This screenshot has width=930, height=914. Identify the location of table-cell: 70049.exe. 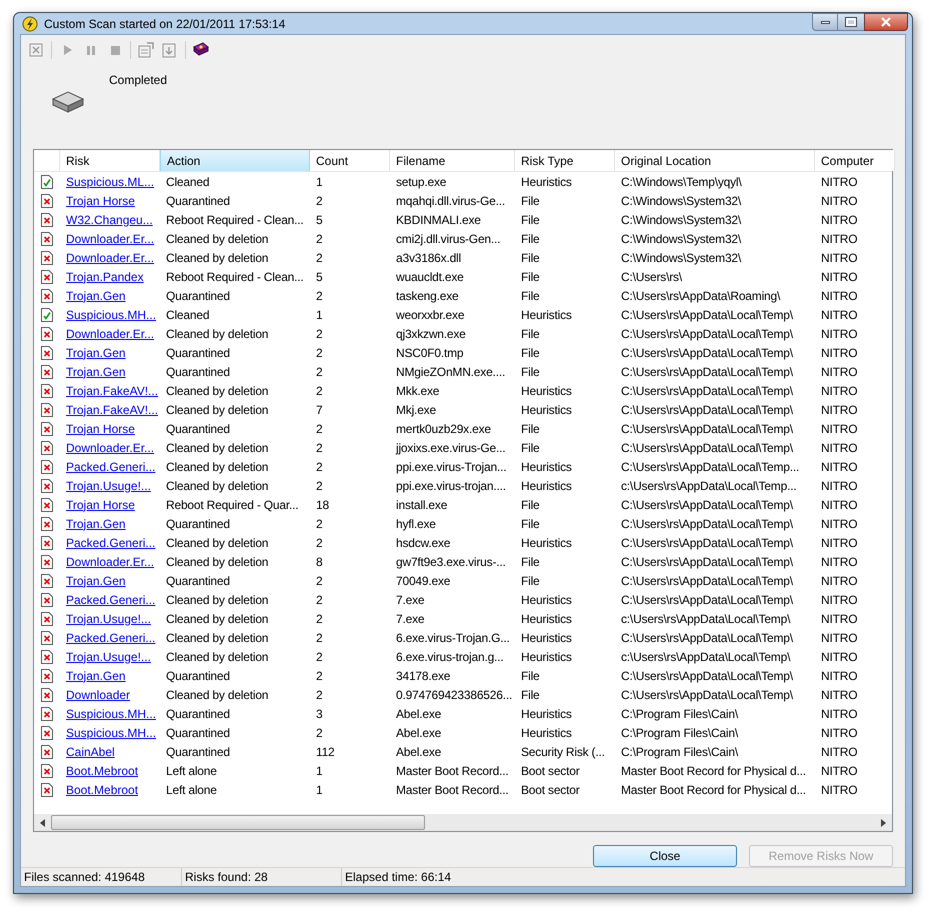
(423, 581).